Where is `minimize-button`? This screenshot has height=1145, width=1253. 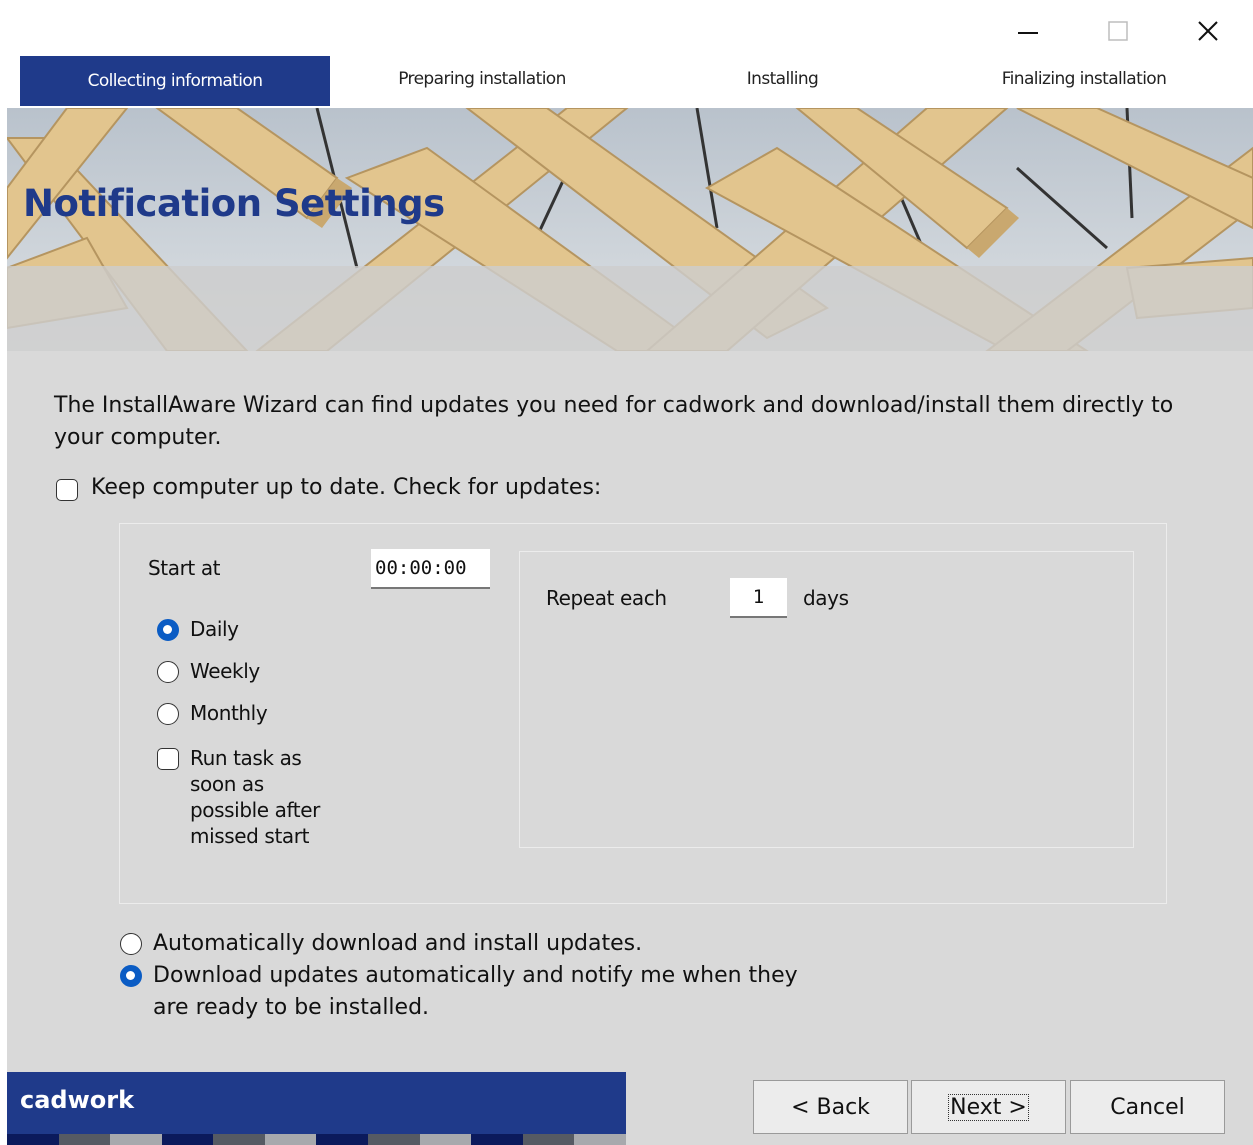 minimize-button is located at coordinates (1028, 31).